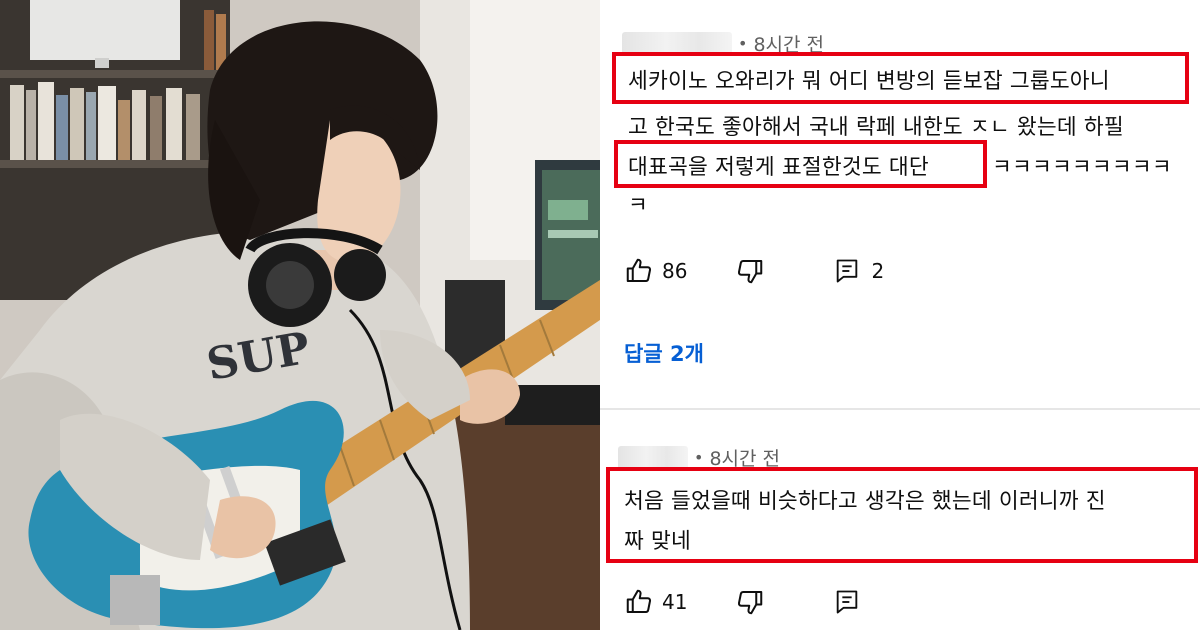 The image size is (1200, 630). Describe the element at coordinates (878, 271) in the screenshot. I see `reply-count: 2` at that location.